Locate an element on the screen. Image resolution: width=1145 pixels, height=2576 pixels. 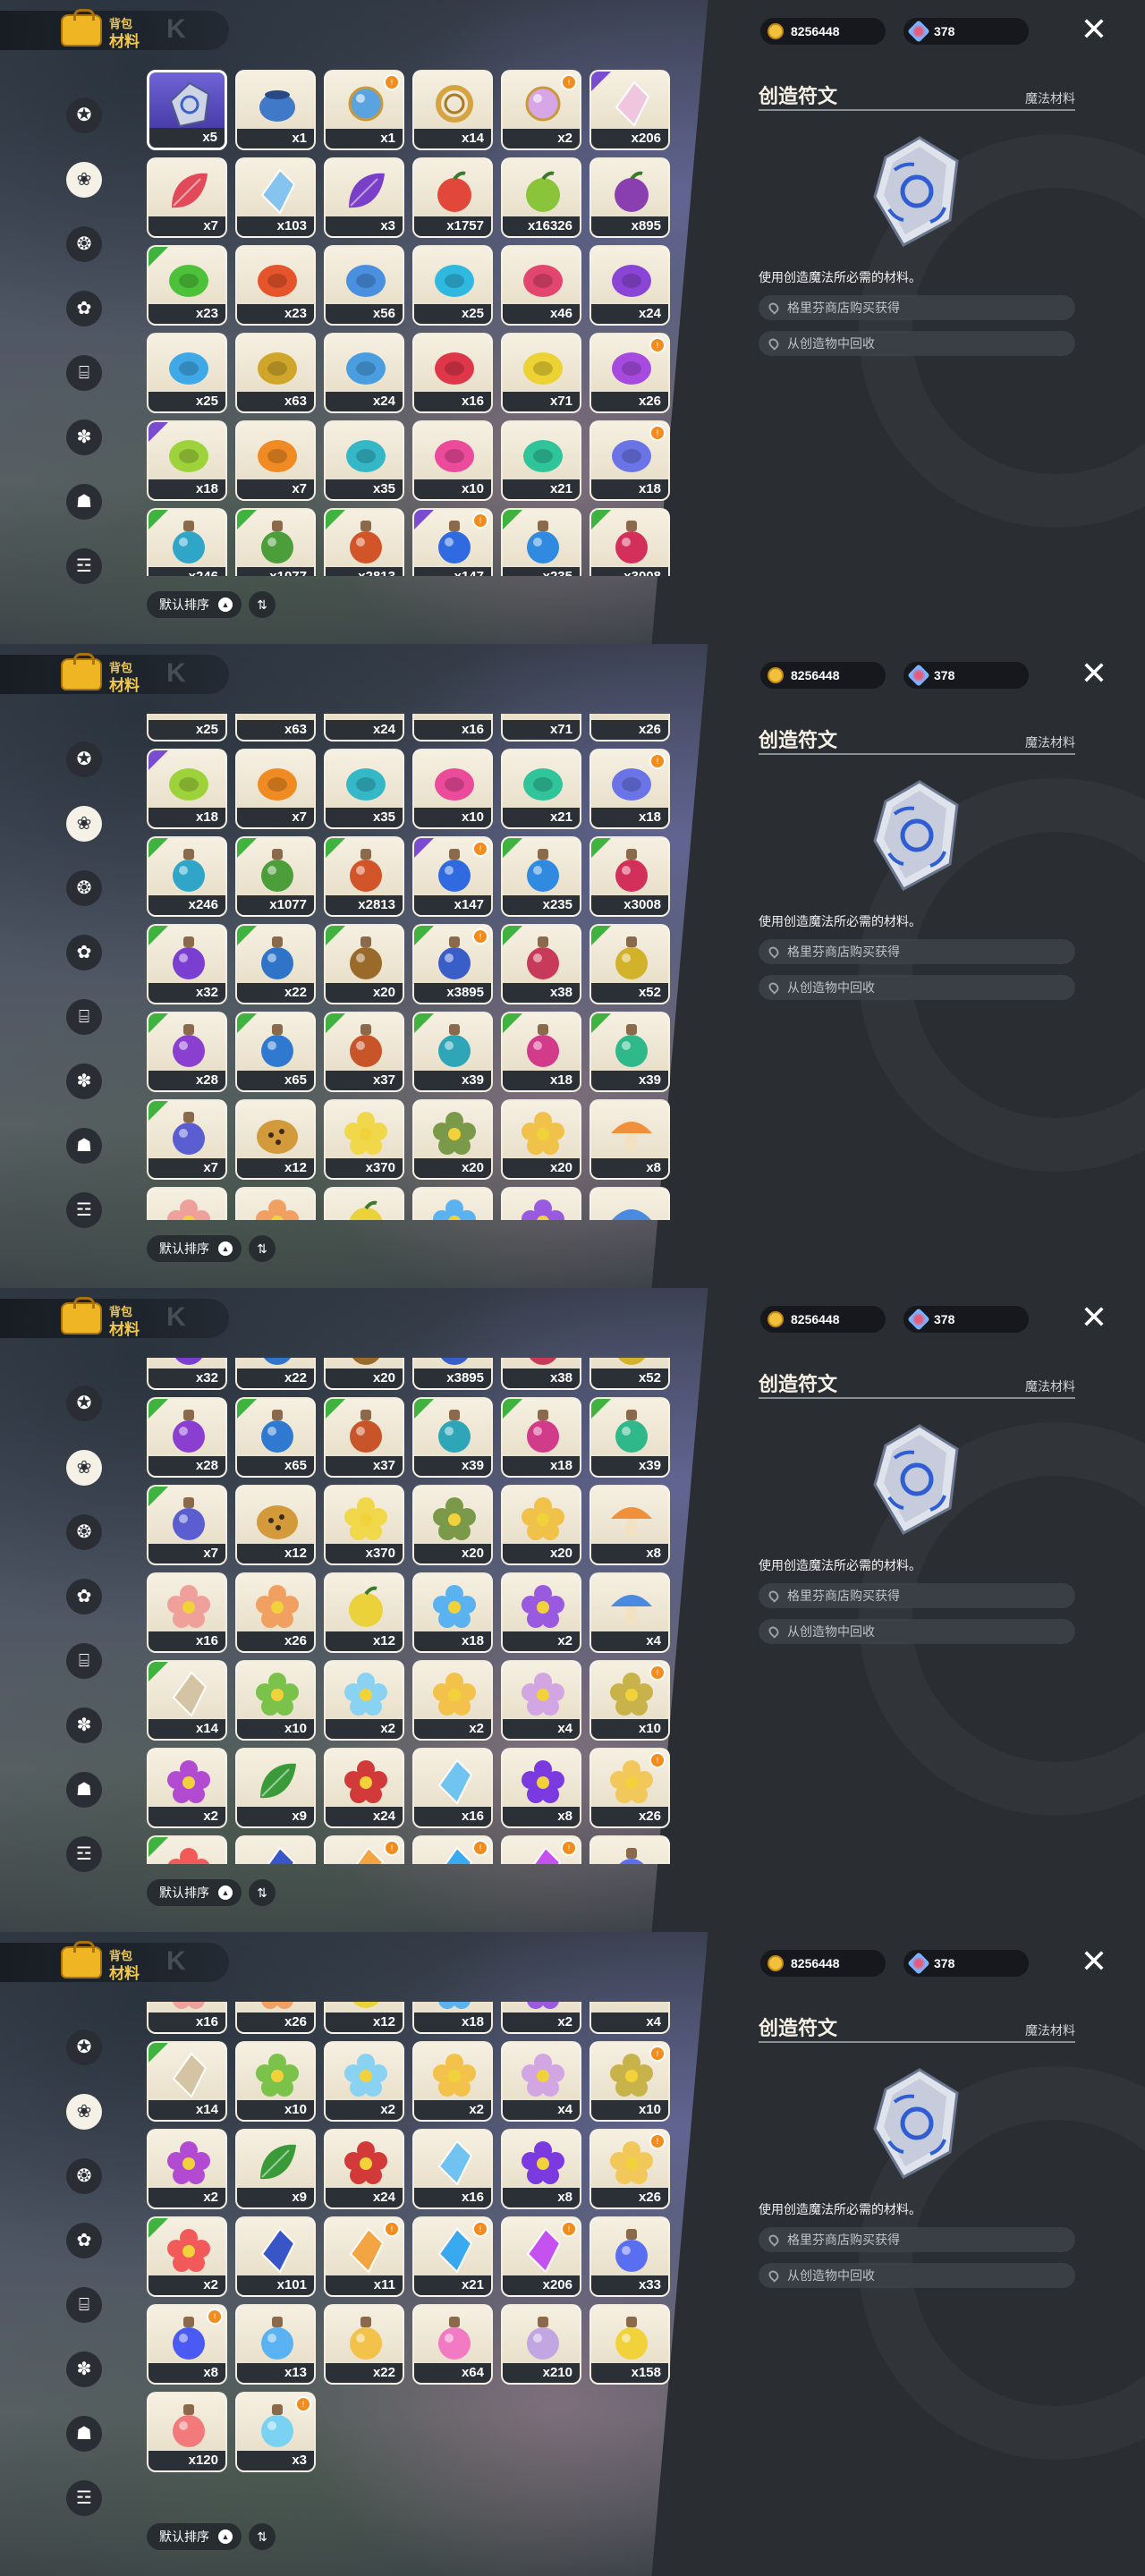
inventory-item: x39 is located at coordinates (452, 1438).